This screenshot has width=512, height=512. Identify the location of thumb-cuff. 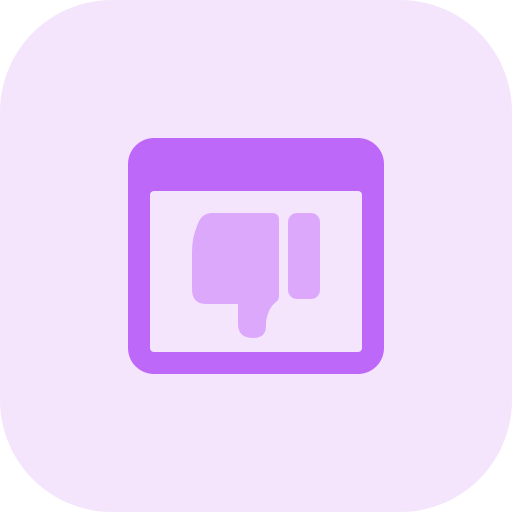
(304, 256).